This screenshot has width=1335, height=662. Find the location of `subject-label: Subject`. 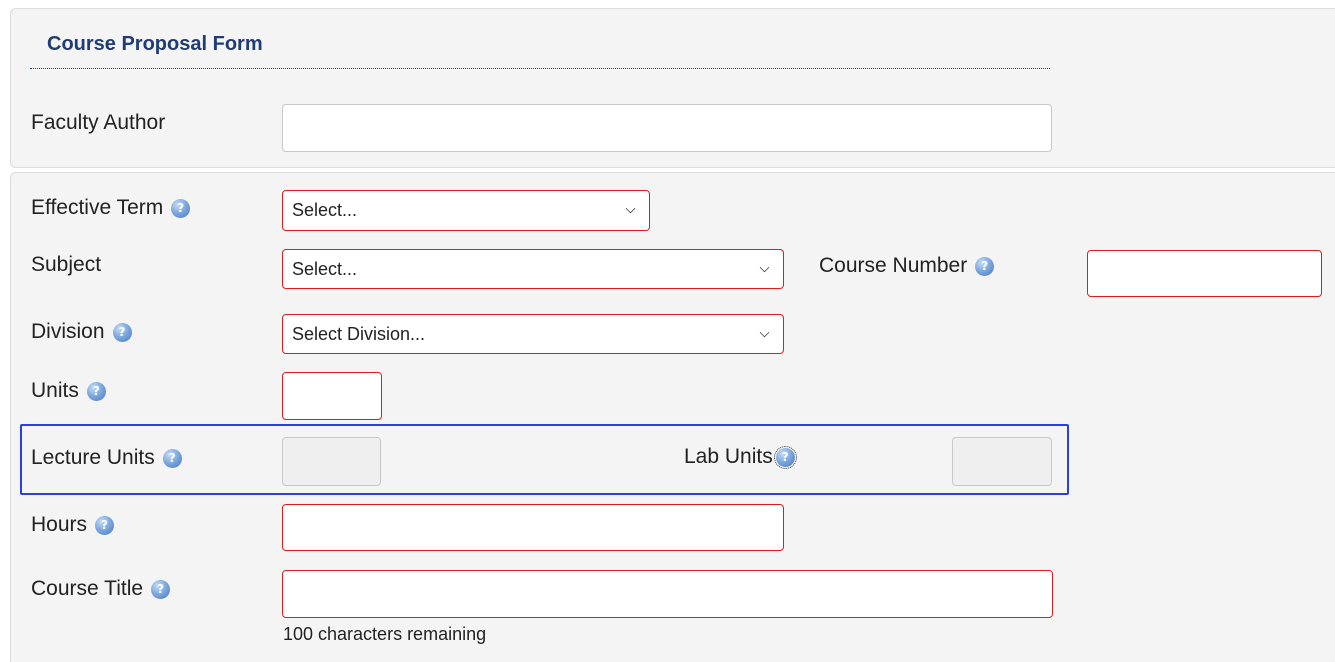

subject-label: Subject is located at coordinates (66, 265).